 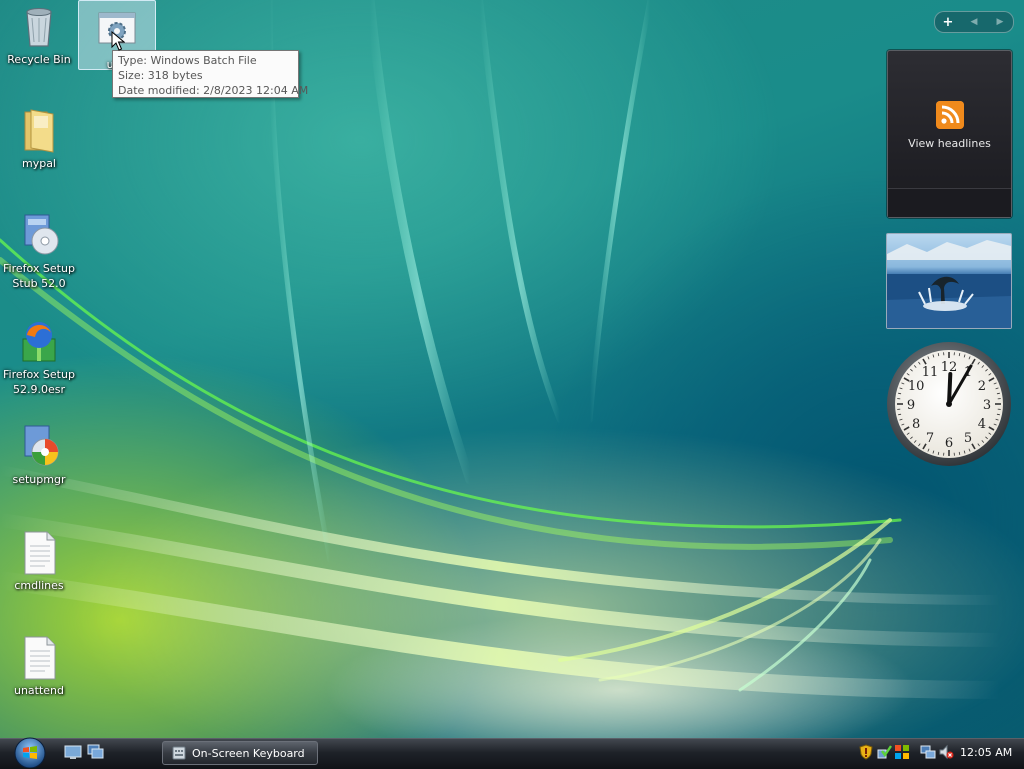 I want to click on tooltip-modified: Date modified: 2/8/2023 12:04 AM, so click(x=205, y=90).